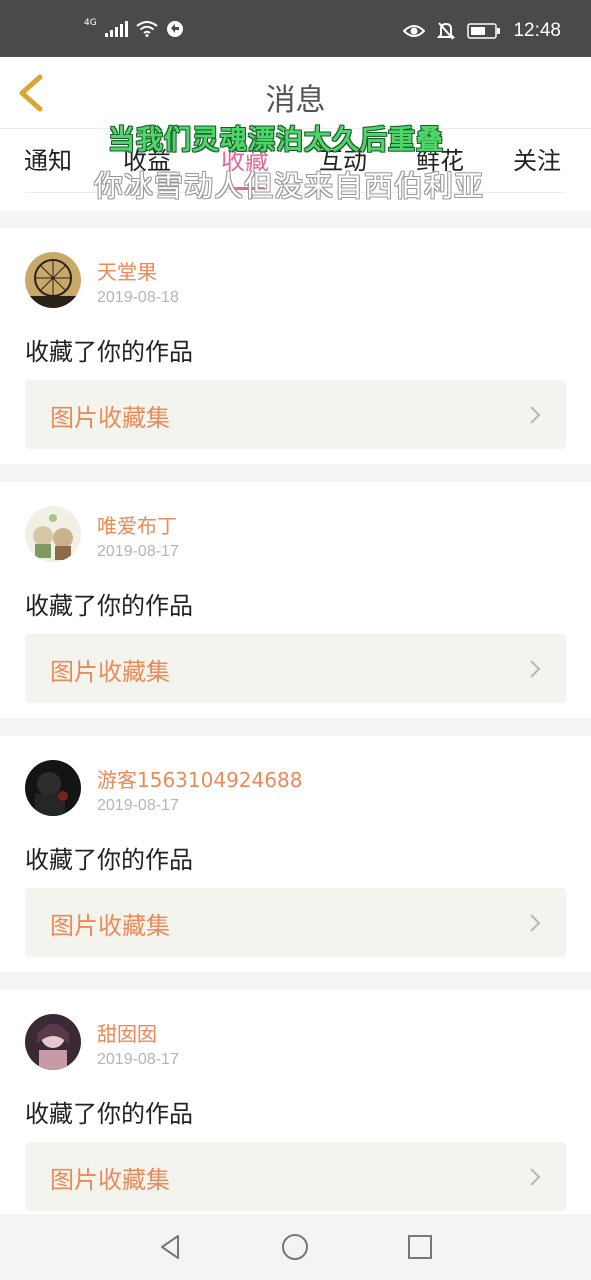 Image resolution: width=591 pixels, height=1280 pixels. Describe the element at coordinates (127, 270) in the screenshot. I see `username: 天堂果` at that location.